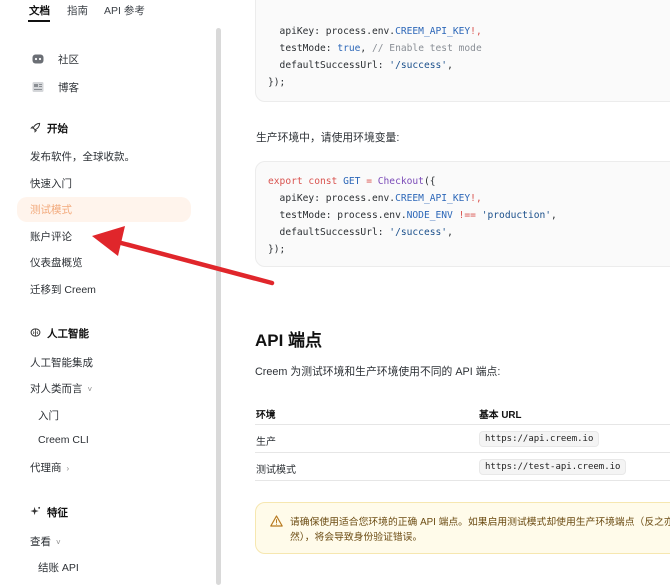  Describe the element at coordinates (35, 332) in the screenshot. I see `brain-icon` at that location.